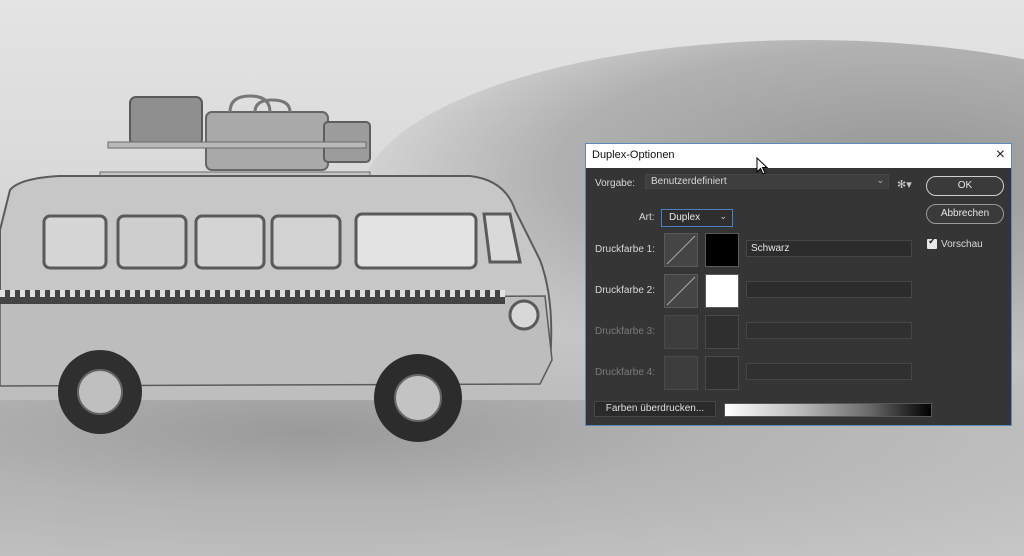 This screenshot has height=556, width=1024. I want to click on checkmark-icon: ✓, so click(932, 241).